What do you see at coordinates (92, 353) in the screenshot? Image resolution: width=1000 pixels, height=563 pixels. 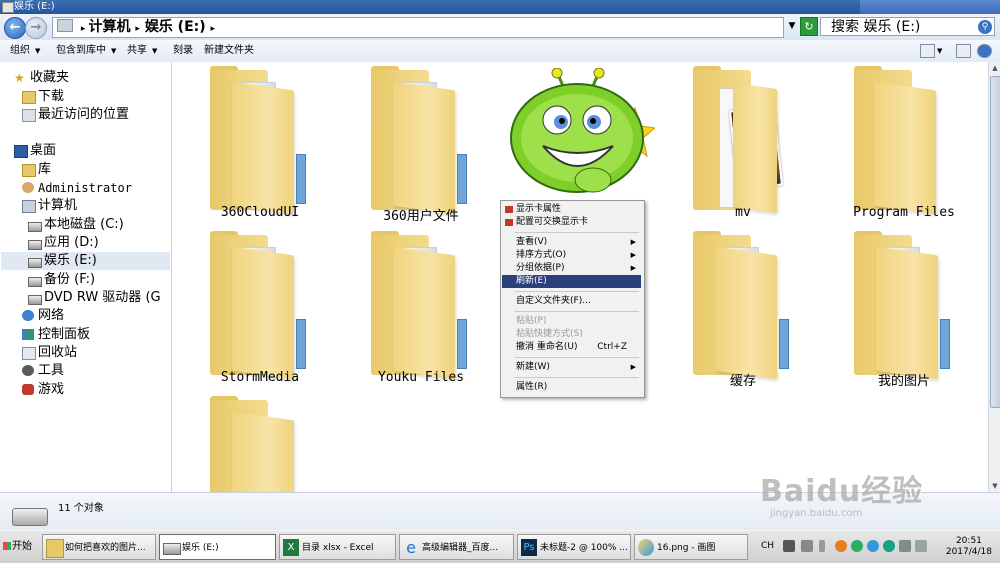 I see `nav-recycle-bin: 回收站` at bounding box center [92, 353].